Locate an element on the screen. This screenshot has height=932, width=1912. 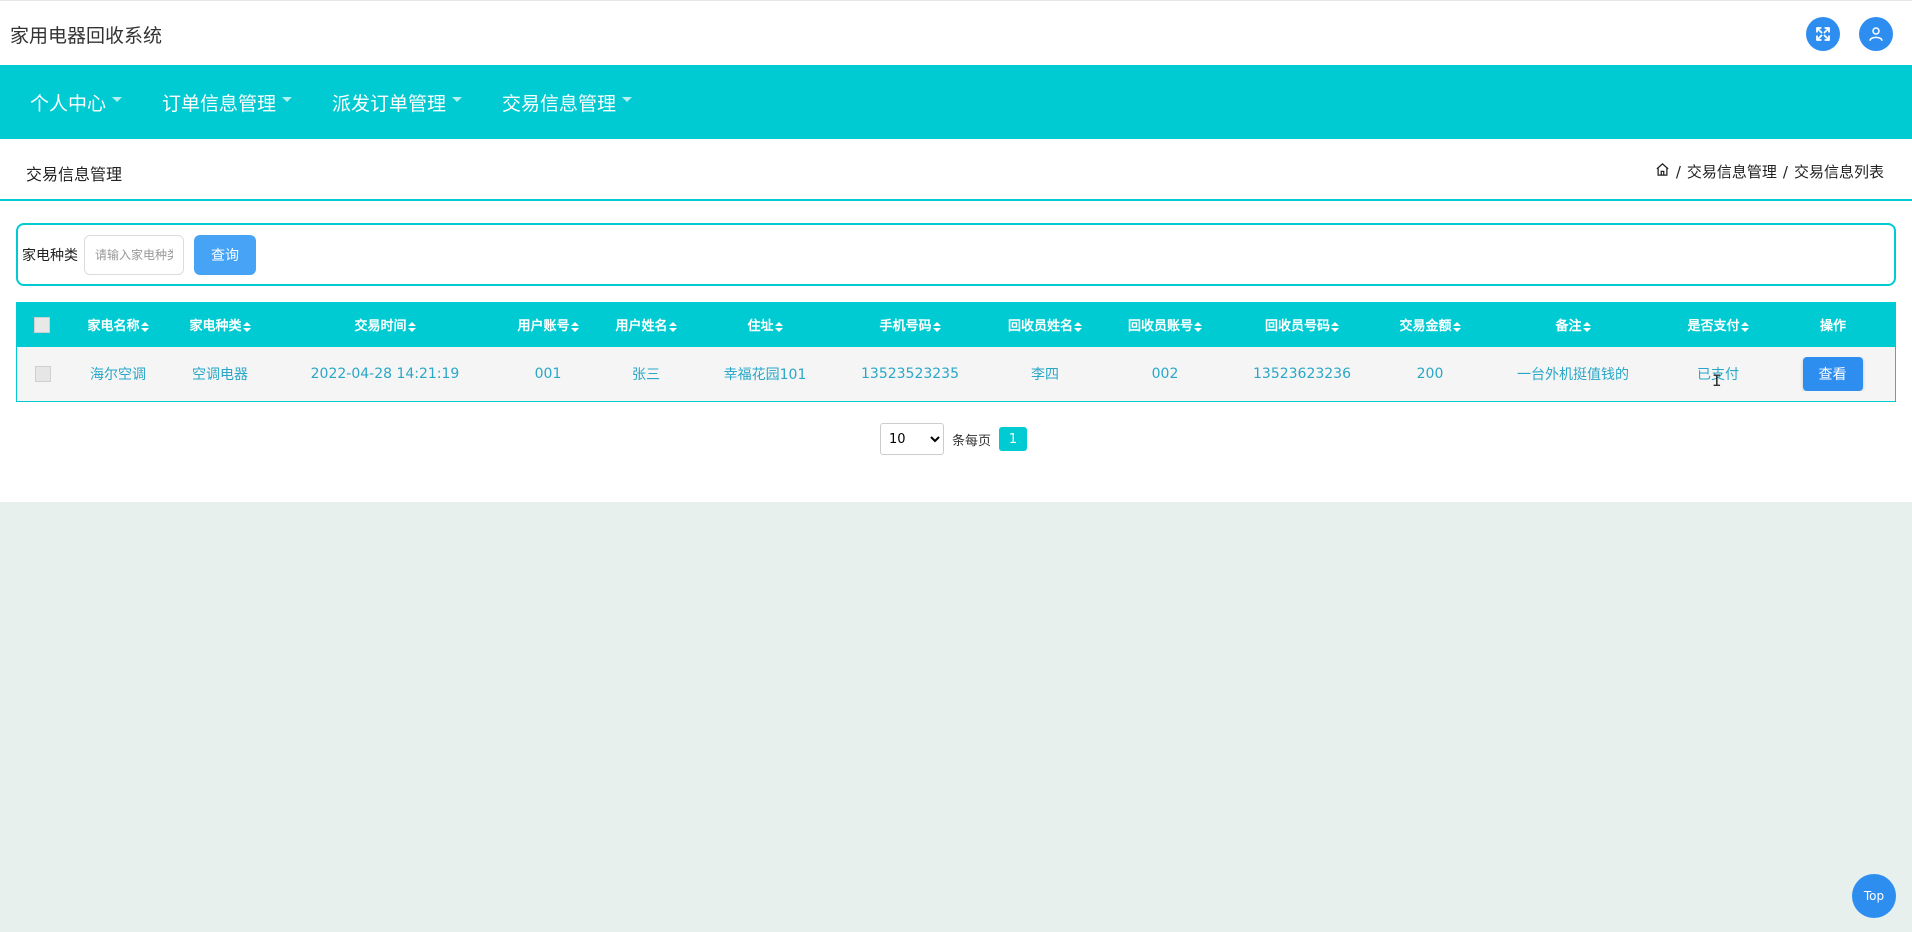
column-header: 手机号码 is located at coordinates (910, 324).